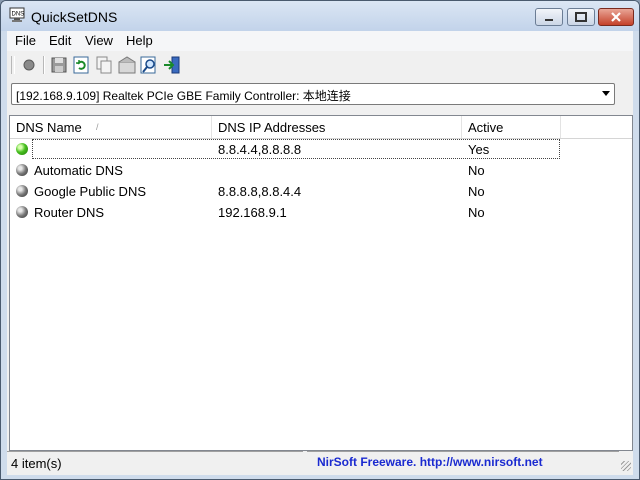 This screenshot has width=640, height=480. Describe the element at coordinates (74, 17) in the screenshot. I see `window-title: QuickSetDNS` at that location.